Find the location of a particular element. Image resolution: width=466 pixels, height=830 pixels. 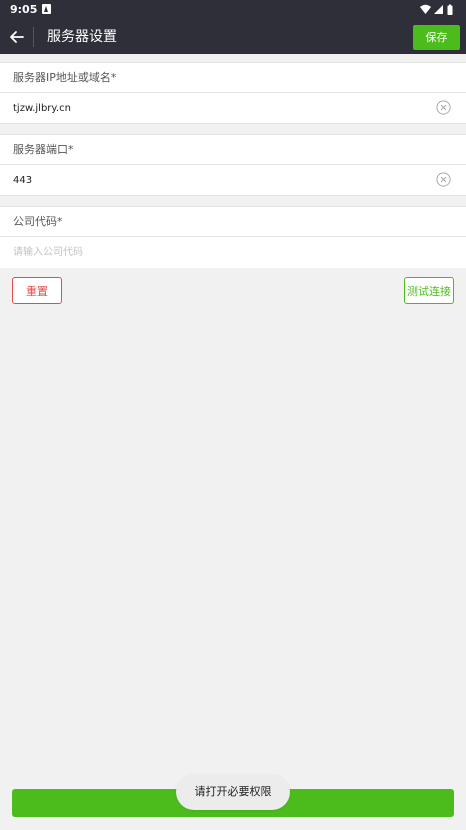

test-connection-button: 测试连接 is located at coordinates (429, 290).